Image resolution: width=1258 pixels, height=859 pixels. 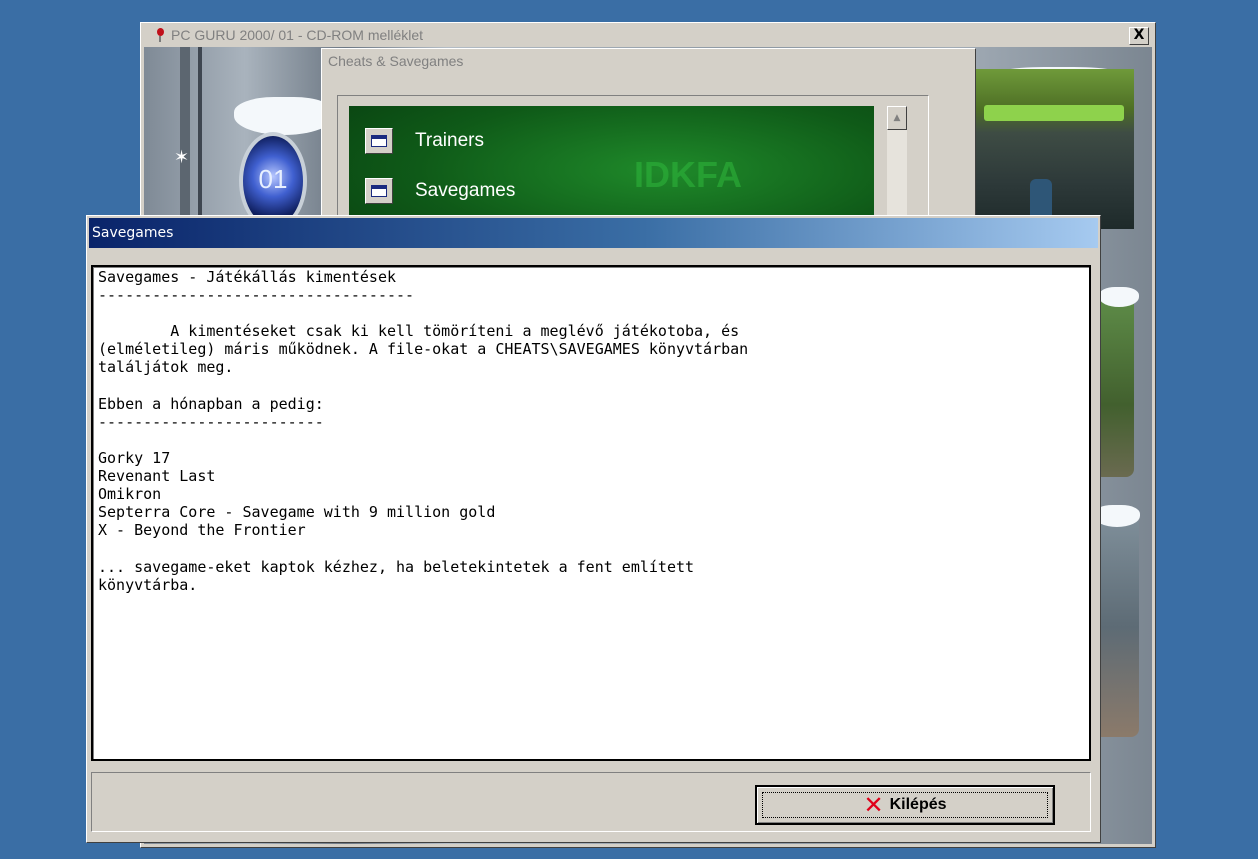 What do you see at coordinates (897, 118) in the screenshot?
I see `scroll-up-button: ▲` at bounding box center [897, 118].